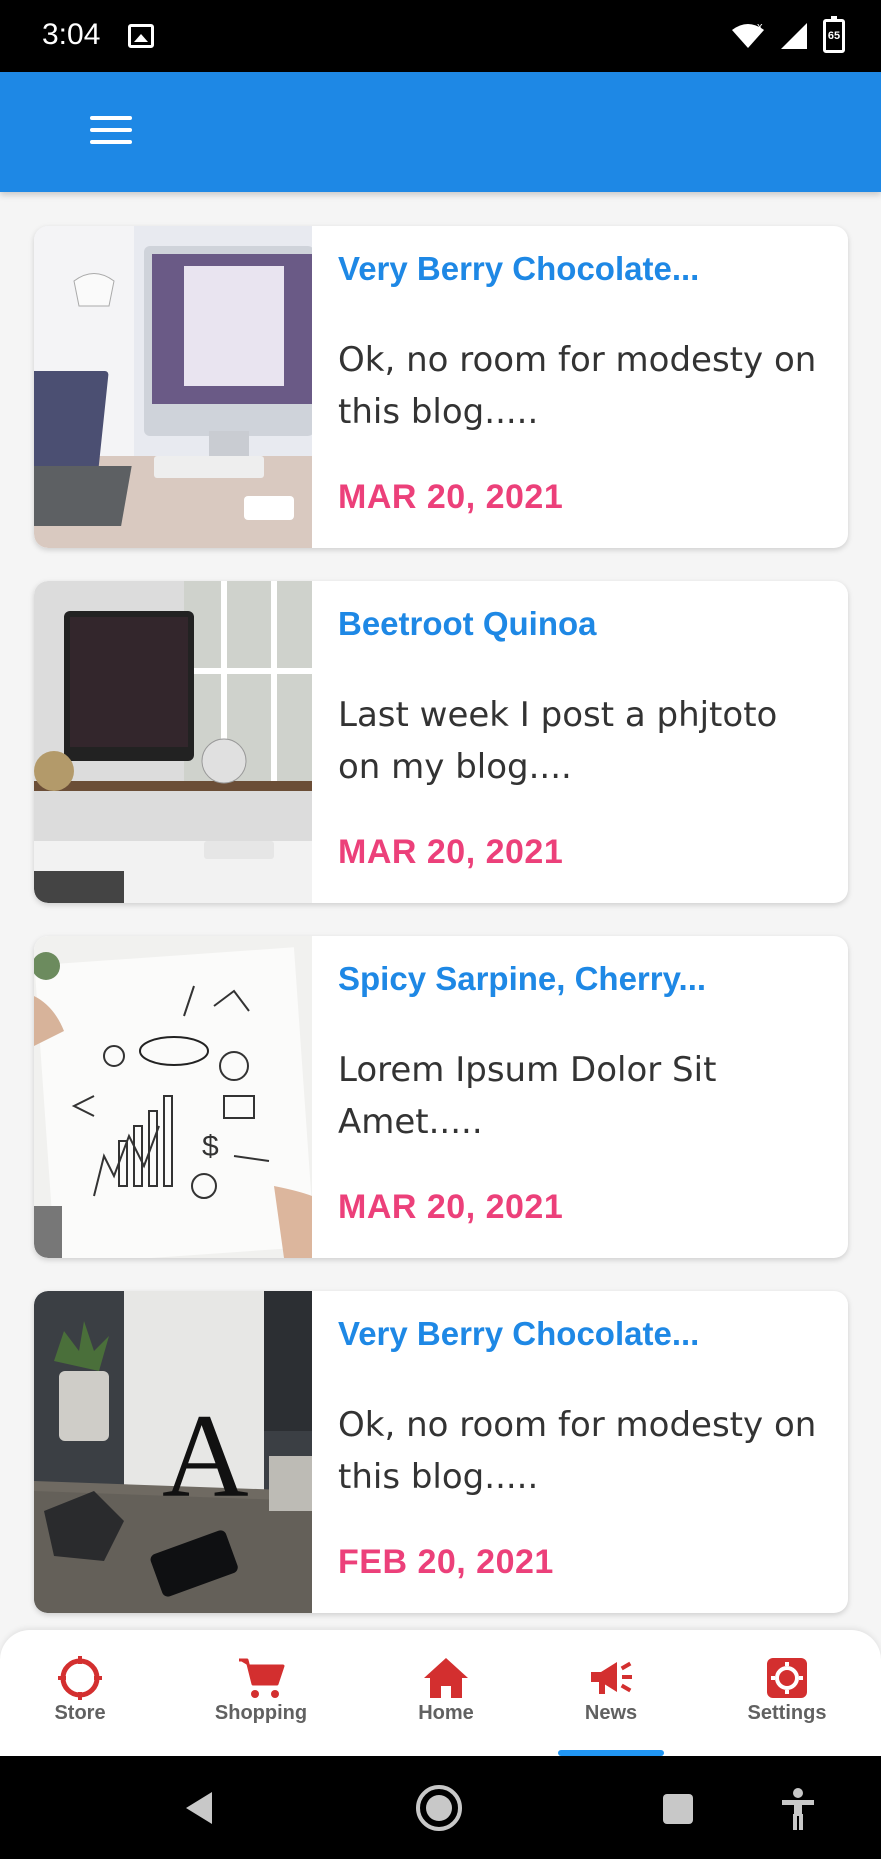 This screenshot has height=1859, width=881. Describe the element at coordinates (748, 35) in the screenshot. I see `wifi-icon: x` at that location.